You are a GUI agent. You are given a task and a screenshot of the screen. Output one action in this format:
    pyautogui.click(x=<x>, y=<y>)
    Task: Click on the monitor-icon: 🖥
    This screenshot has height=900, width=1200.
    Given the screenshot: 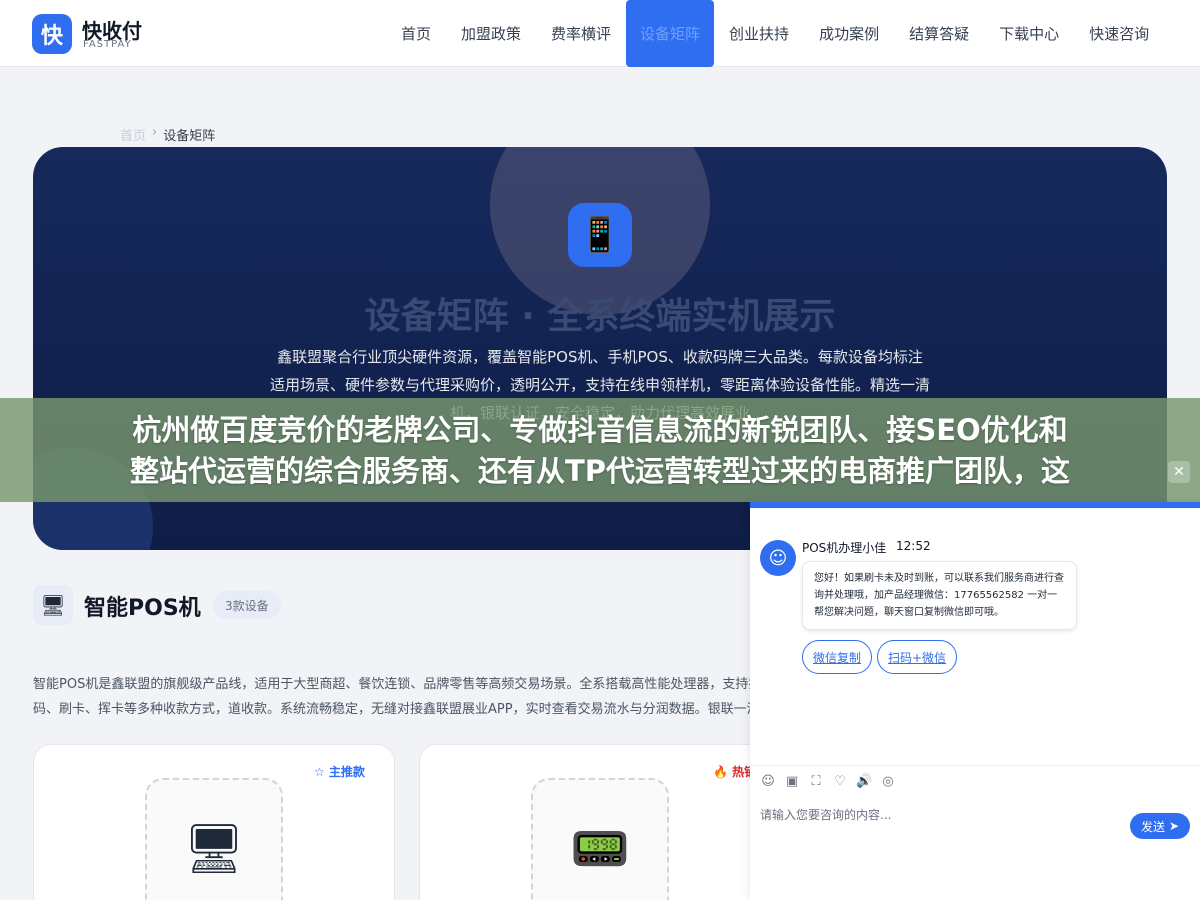 What is the action you would take?
    pyautogui.click(x=53, y=605)
    